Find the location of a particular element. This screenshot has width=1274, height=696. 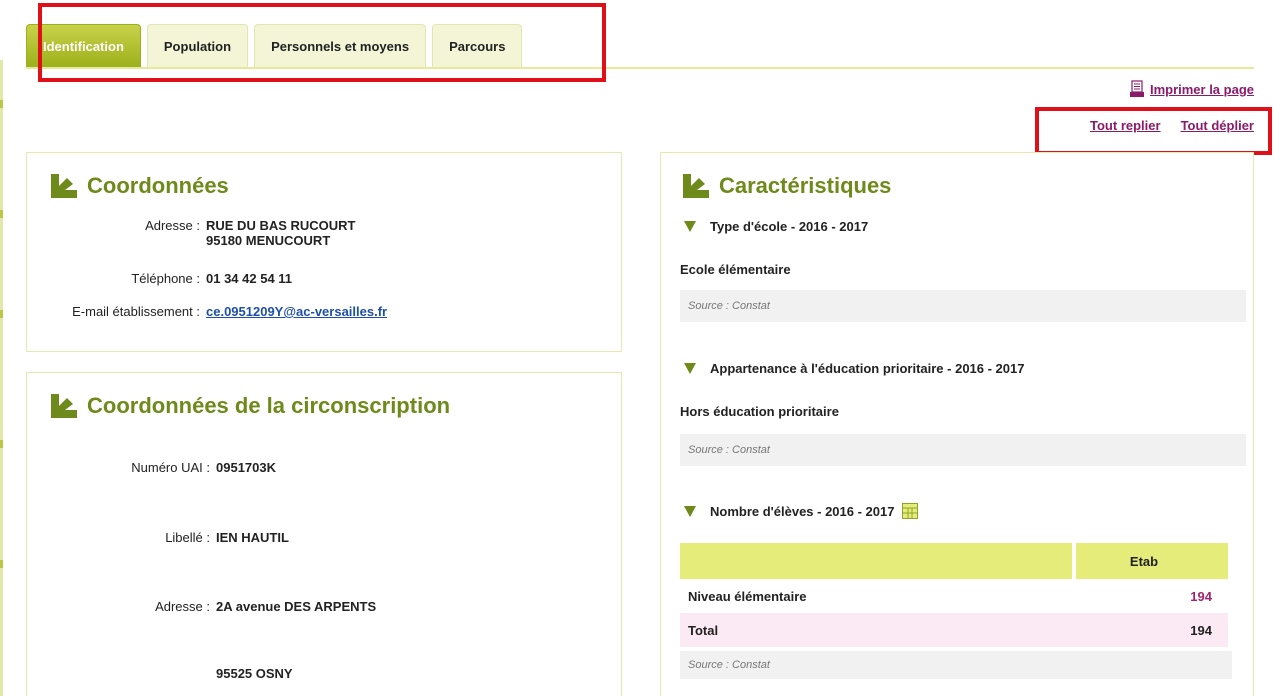

uai-row: Numéro UAI : 0951703K is located at coordinates (188, 467).